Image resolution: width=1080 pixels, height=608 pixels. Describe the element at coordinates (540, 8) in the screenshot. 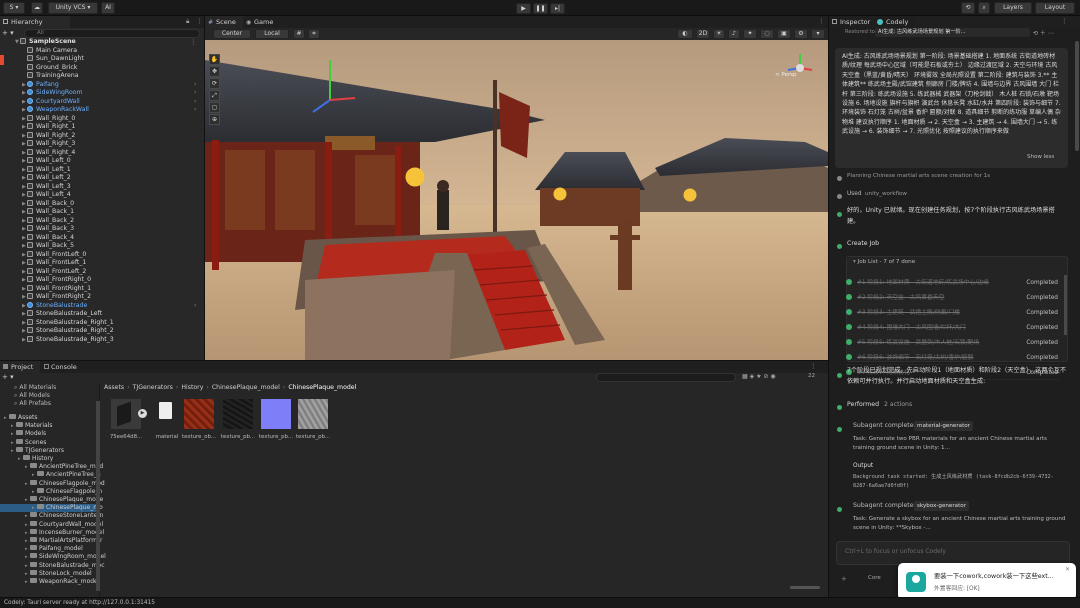

I see `pause-icon: ❚❚` at that location.